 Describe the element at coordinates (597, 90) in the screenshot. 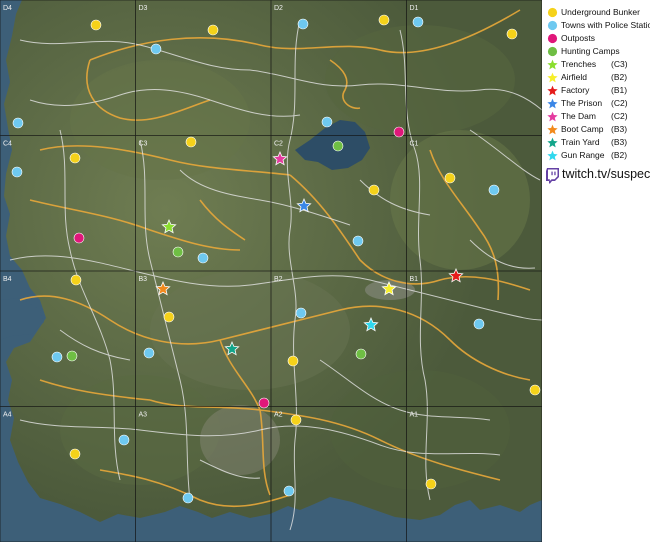

I see `legend-item-factory: Factory (B1)` at that location.